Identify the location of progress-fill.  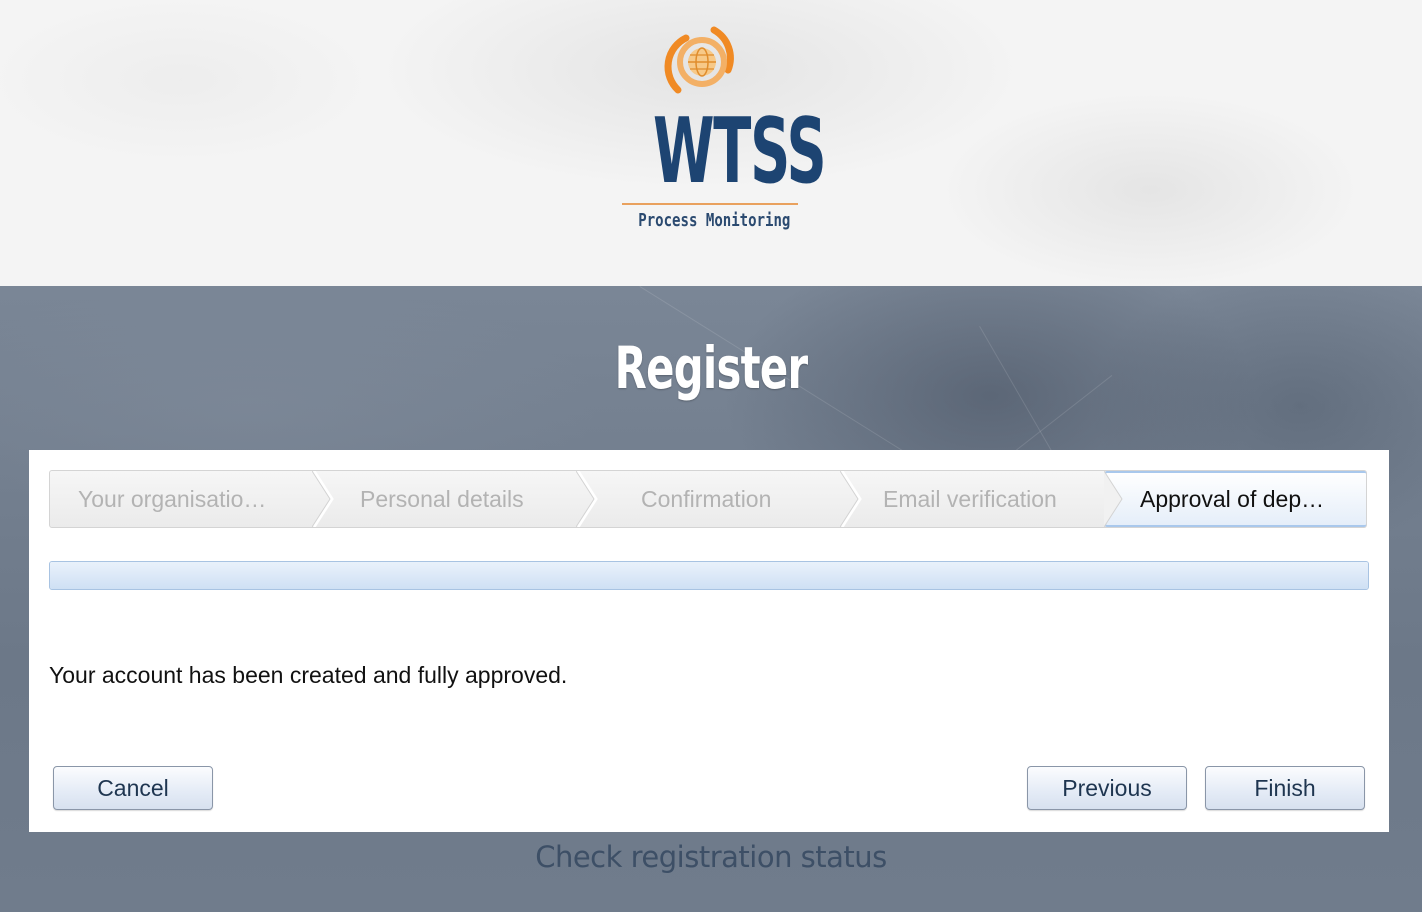
(709, 575).